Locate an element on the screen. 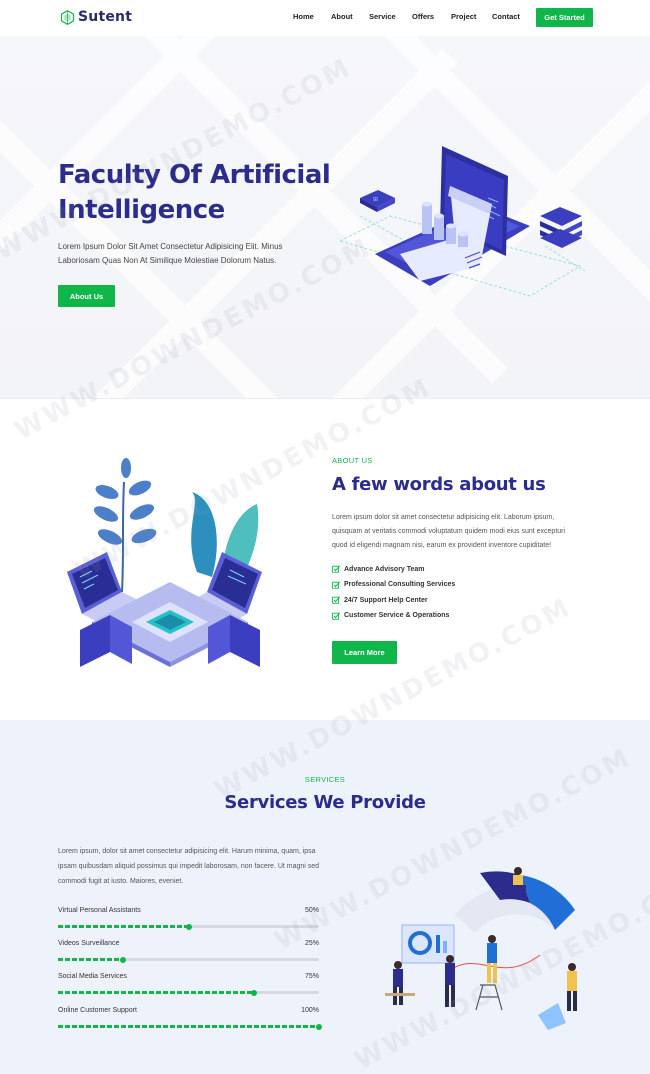 The height and width of the screenshot is (1074, 650). hexagon-logo-icon is located at coordinates (67, 17).